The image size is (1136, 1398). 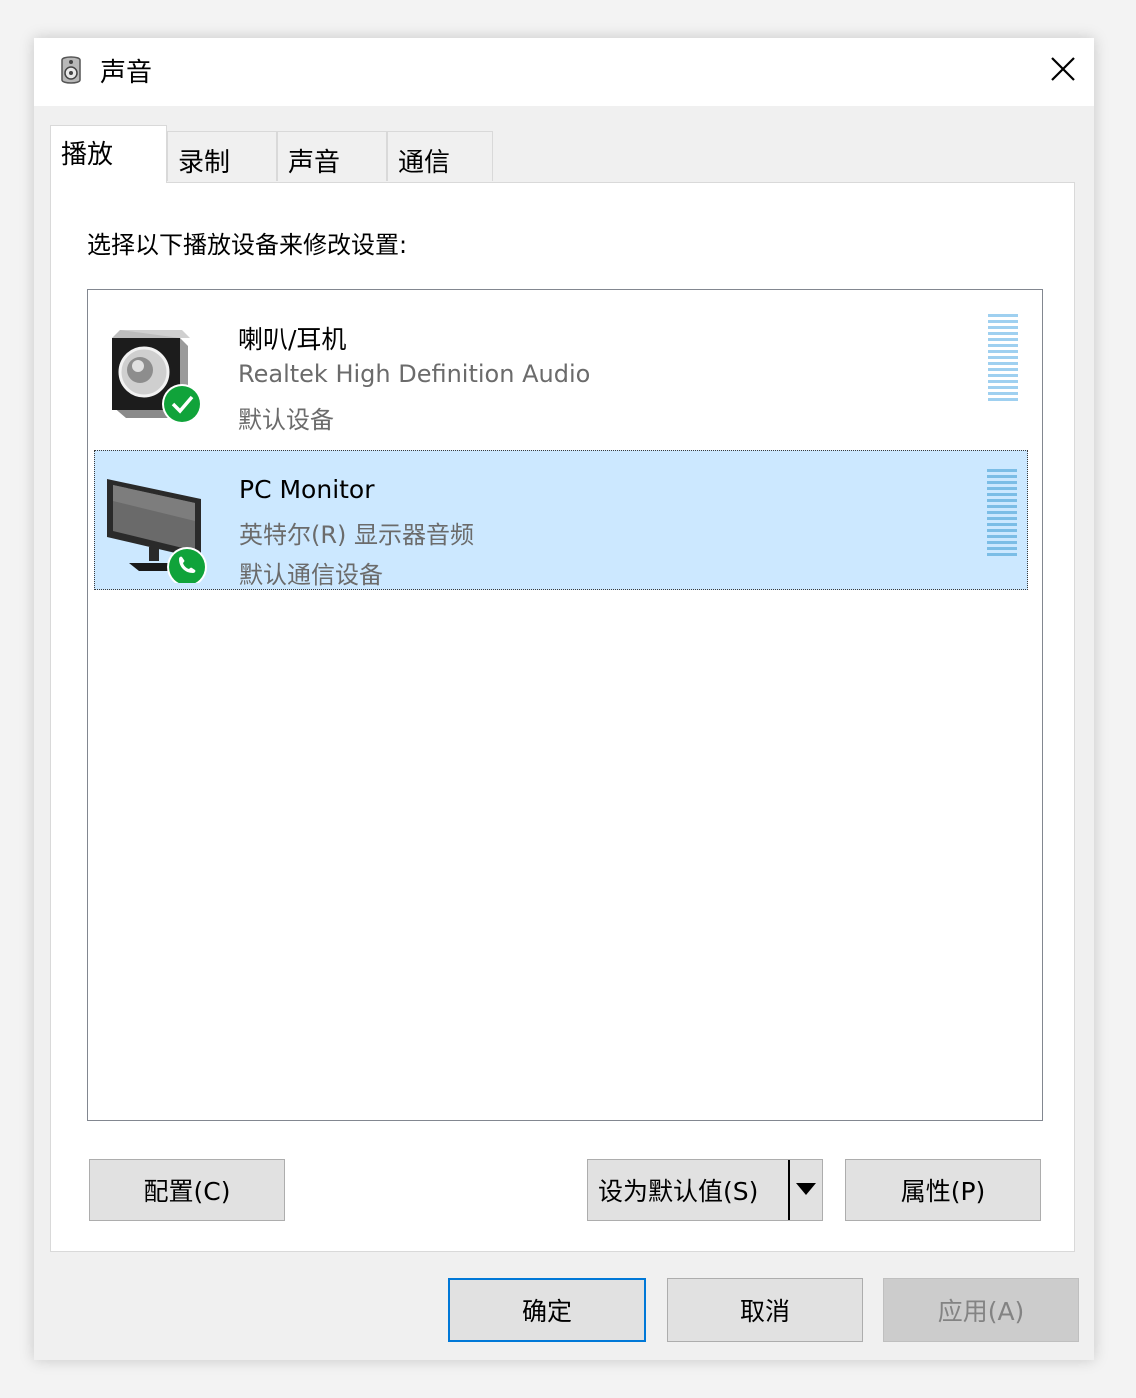 I want to click on tab-sounds: 声音, so click(x=332, y=156).